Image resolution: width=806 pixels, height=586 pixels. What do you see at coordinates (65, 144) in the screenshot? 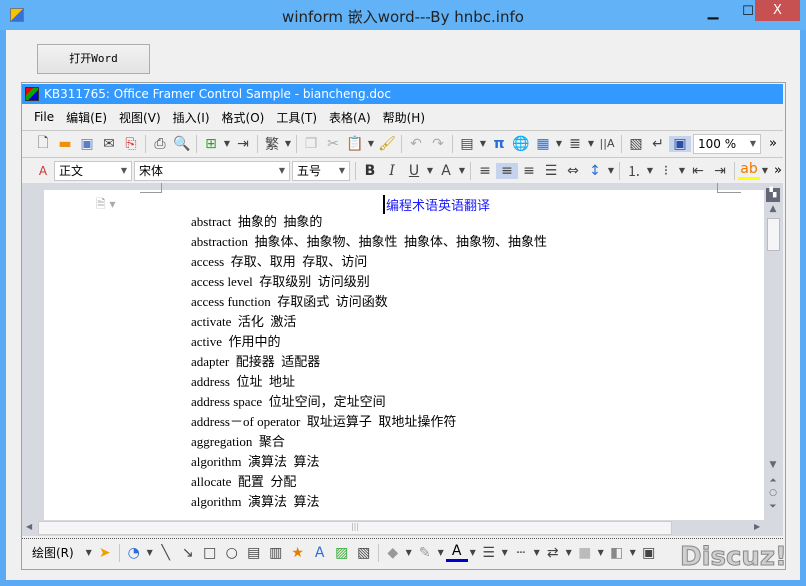
I see `open-icon: ▬` at bounding box center [65, 144].